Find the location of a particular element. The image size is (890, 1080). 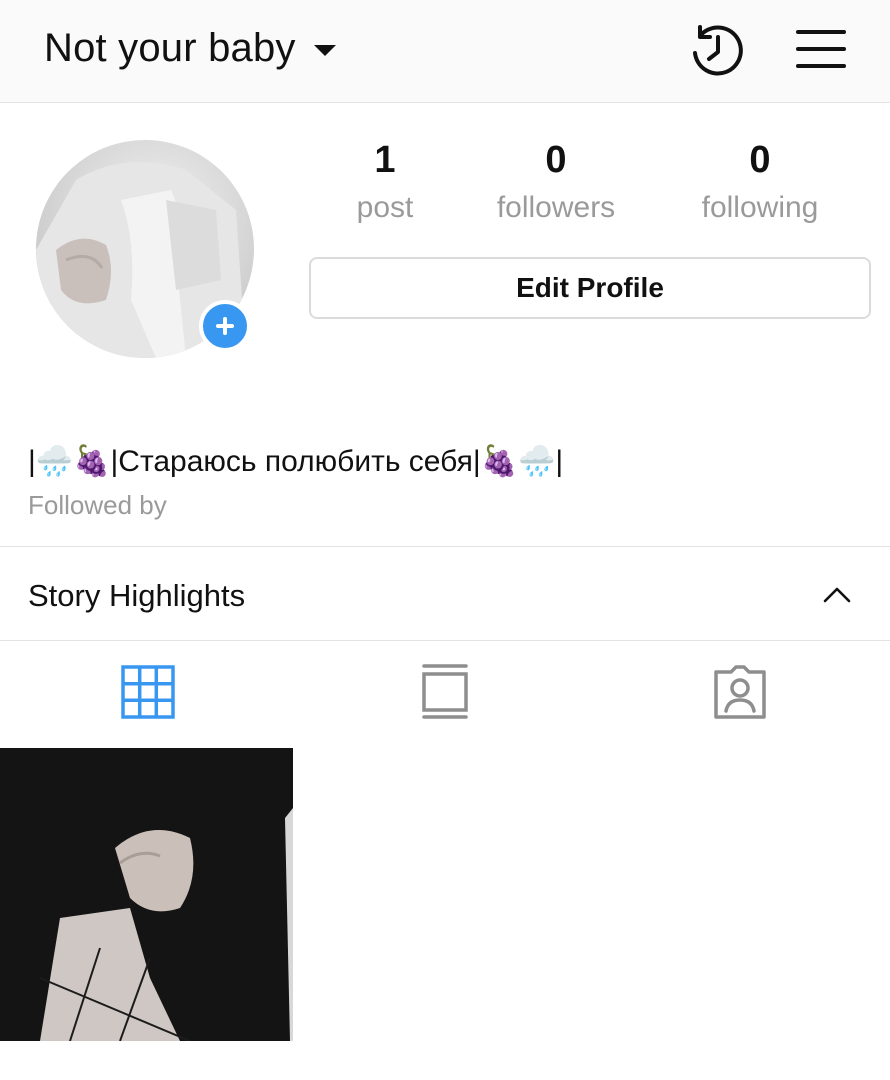

story-highlights-title: Story Highlights is located at coordinates (137, 595).